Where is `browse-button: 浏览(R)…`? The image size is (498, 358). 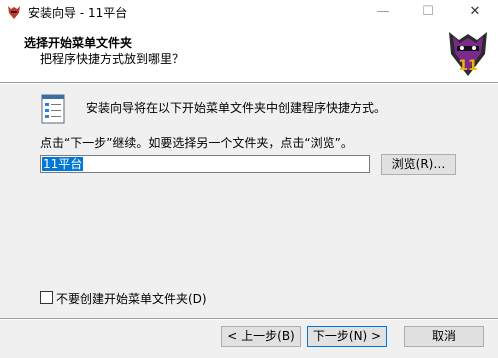 browse-button: 浏览(R)… is located at coordinates (418, 164).